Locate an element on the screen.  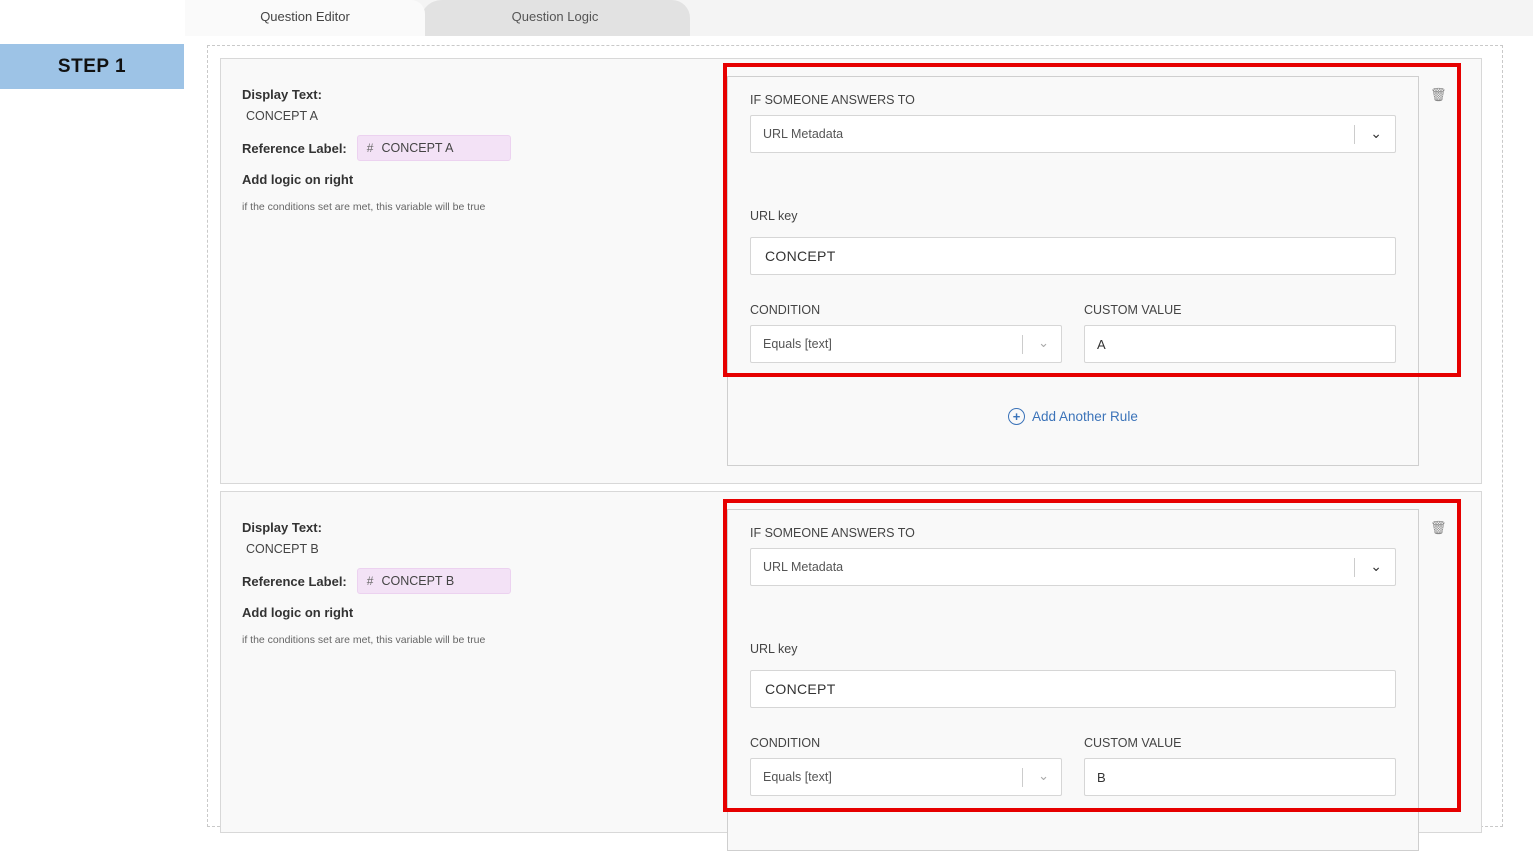
add-another-rule-button: + Add Another Rule is located at coordinates (1073, 416).